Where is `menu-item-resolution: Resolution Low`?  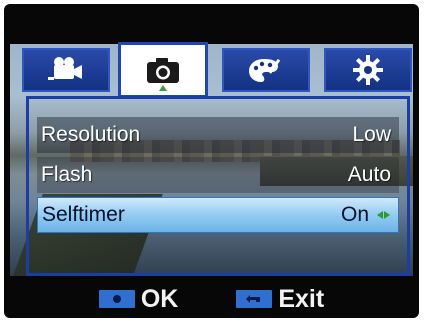
menu-item-resolution: Resolution Low is located at coordinates (218, 135).